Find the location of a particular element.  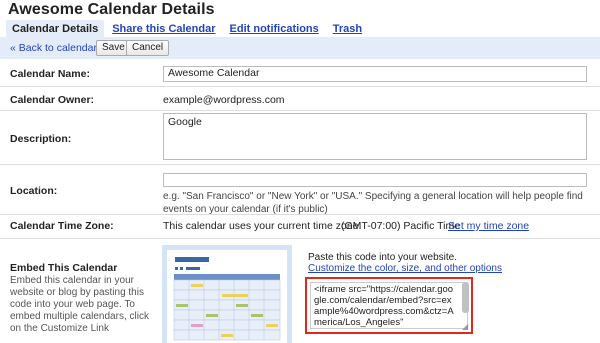

resize-grip-icon: ◢ is located at coordinates (466, 327).